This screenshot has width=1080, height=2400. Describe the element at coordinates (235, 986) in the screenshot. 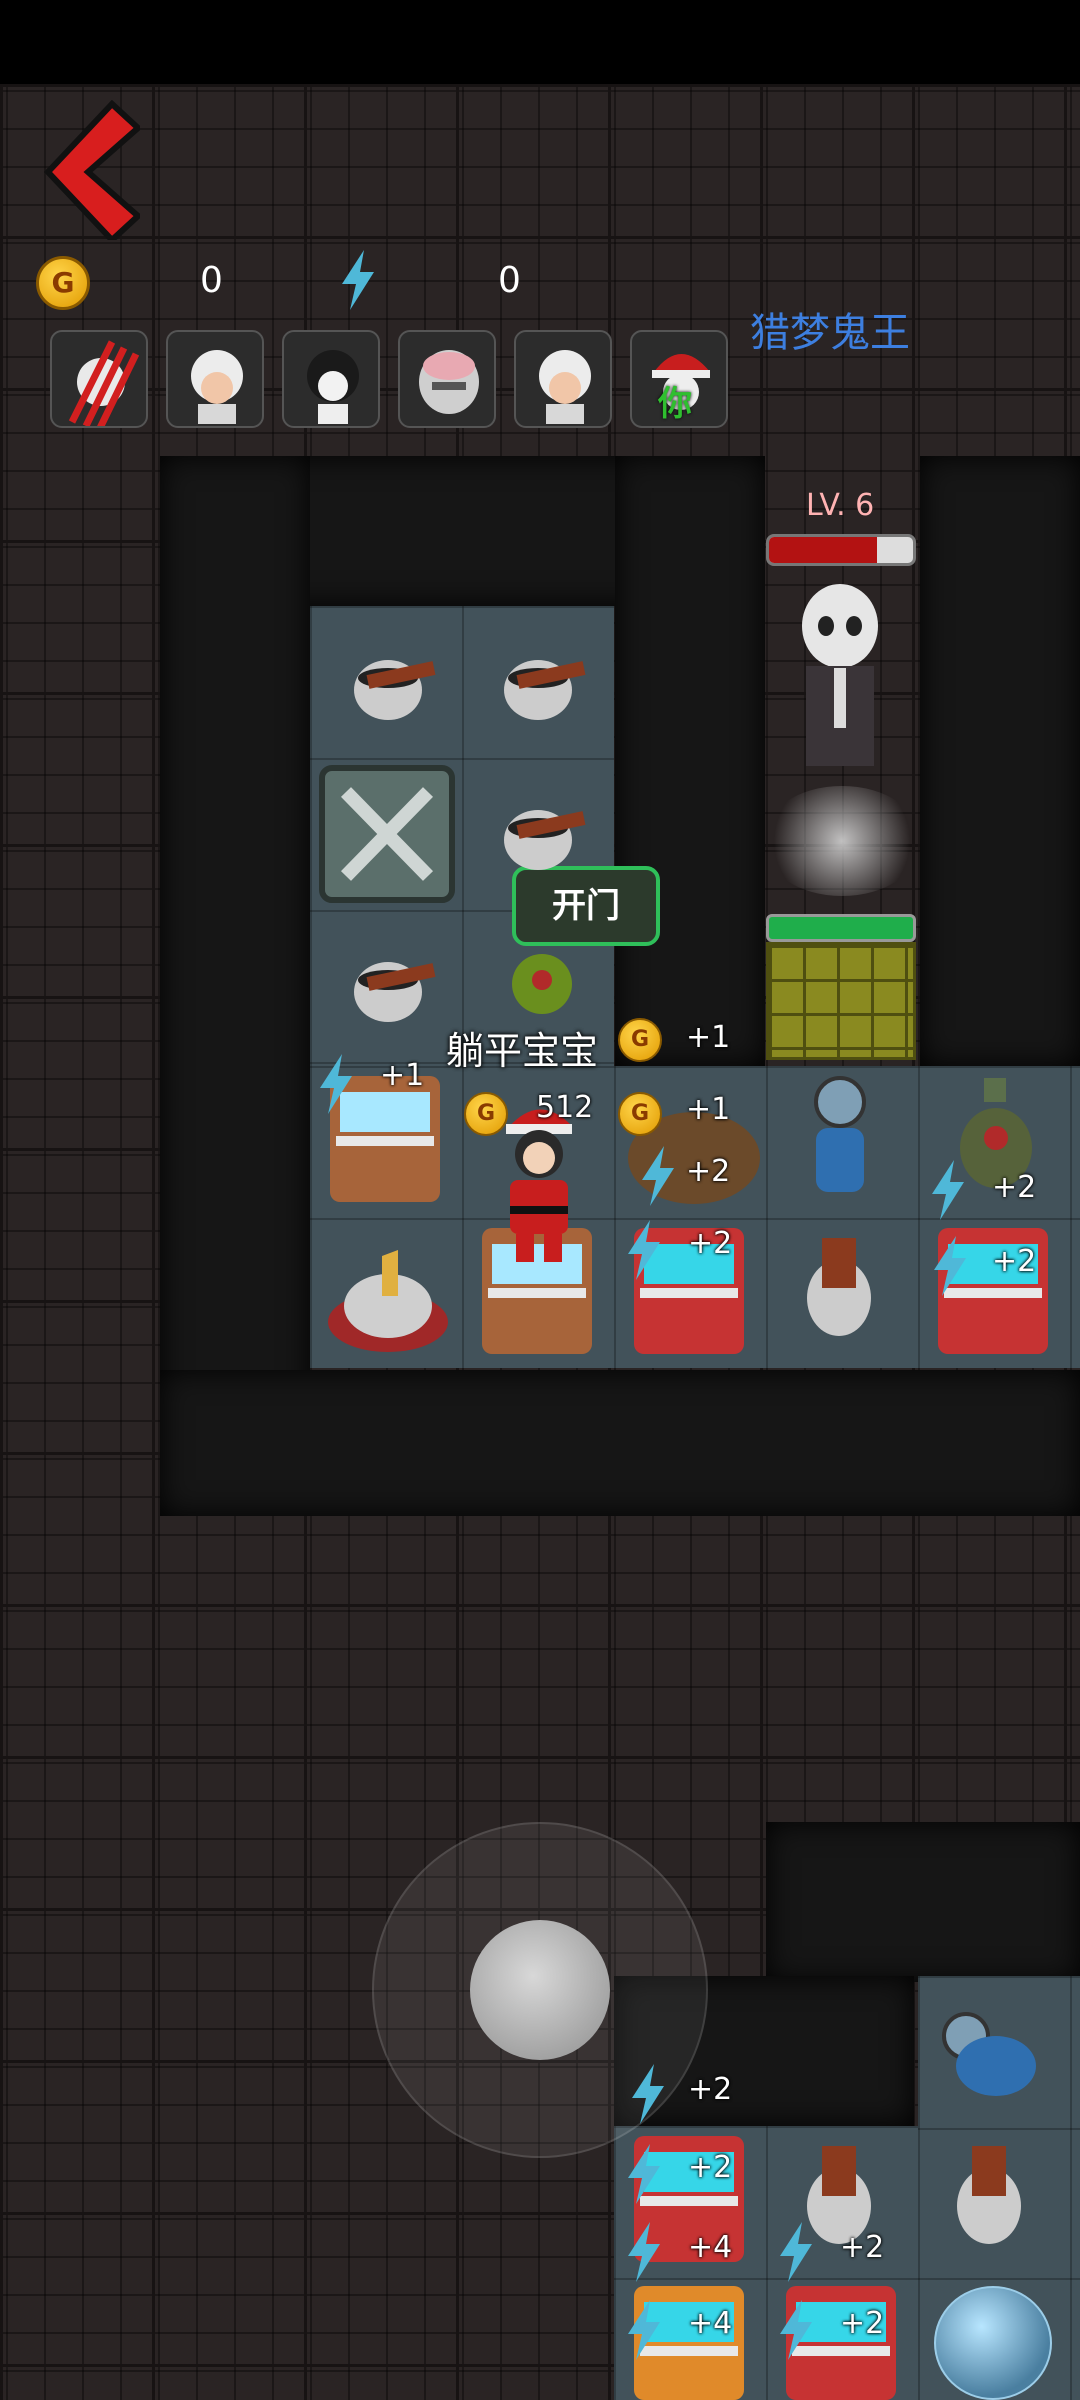

I see `room-wall-left` at that location.